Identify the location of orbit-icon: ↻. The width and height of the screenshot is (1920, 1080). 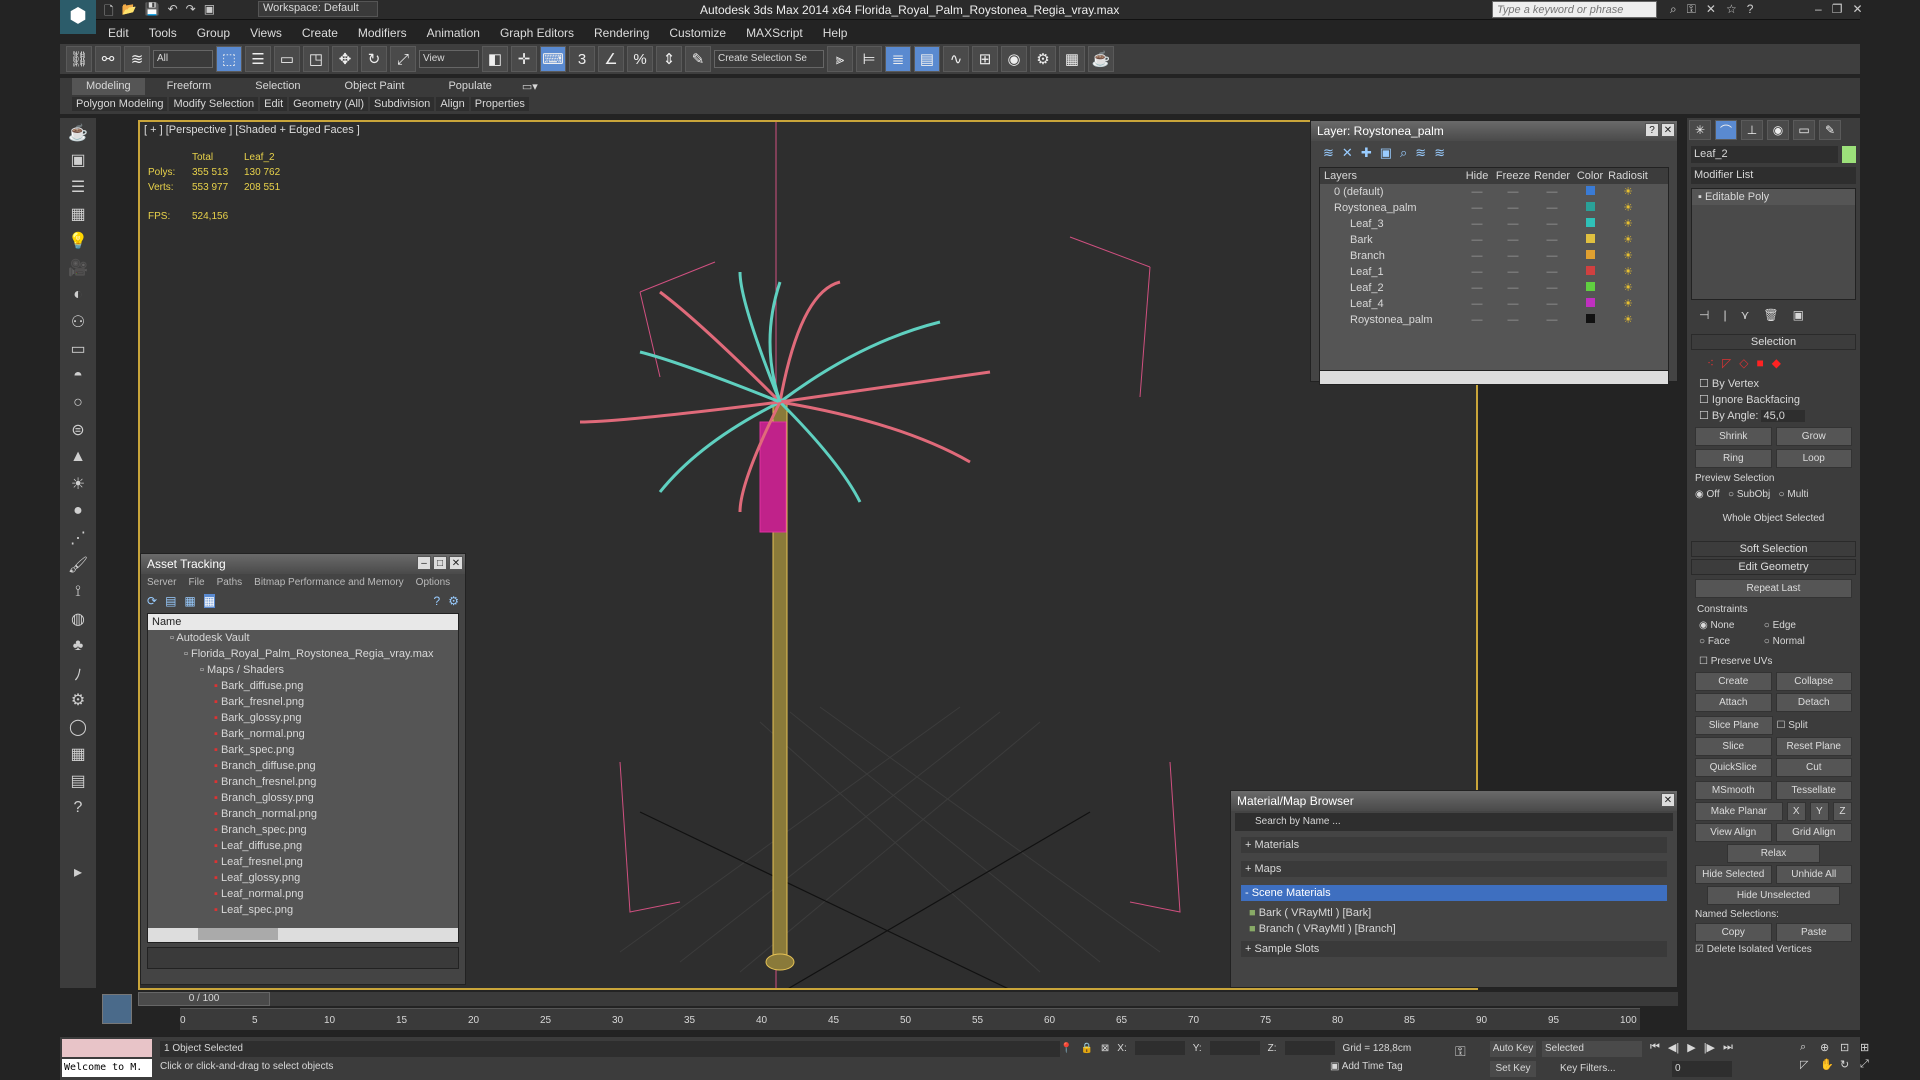
(1848, 1064).